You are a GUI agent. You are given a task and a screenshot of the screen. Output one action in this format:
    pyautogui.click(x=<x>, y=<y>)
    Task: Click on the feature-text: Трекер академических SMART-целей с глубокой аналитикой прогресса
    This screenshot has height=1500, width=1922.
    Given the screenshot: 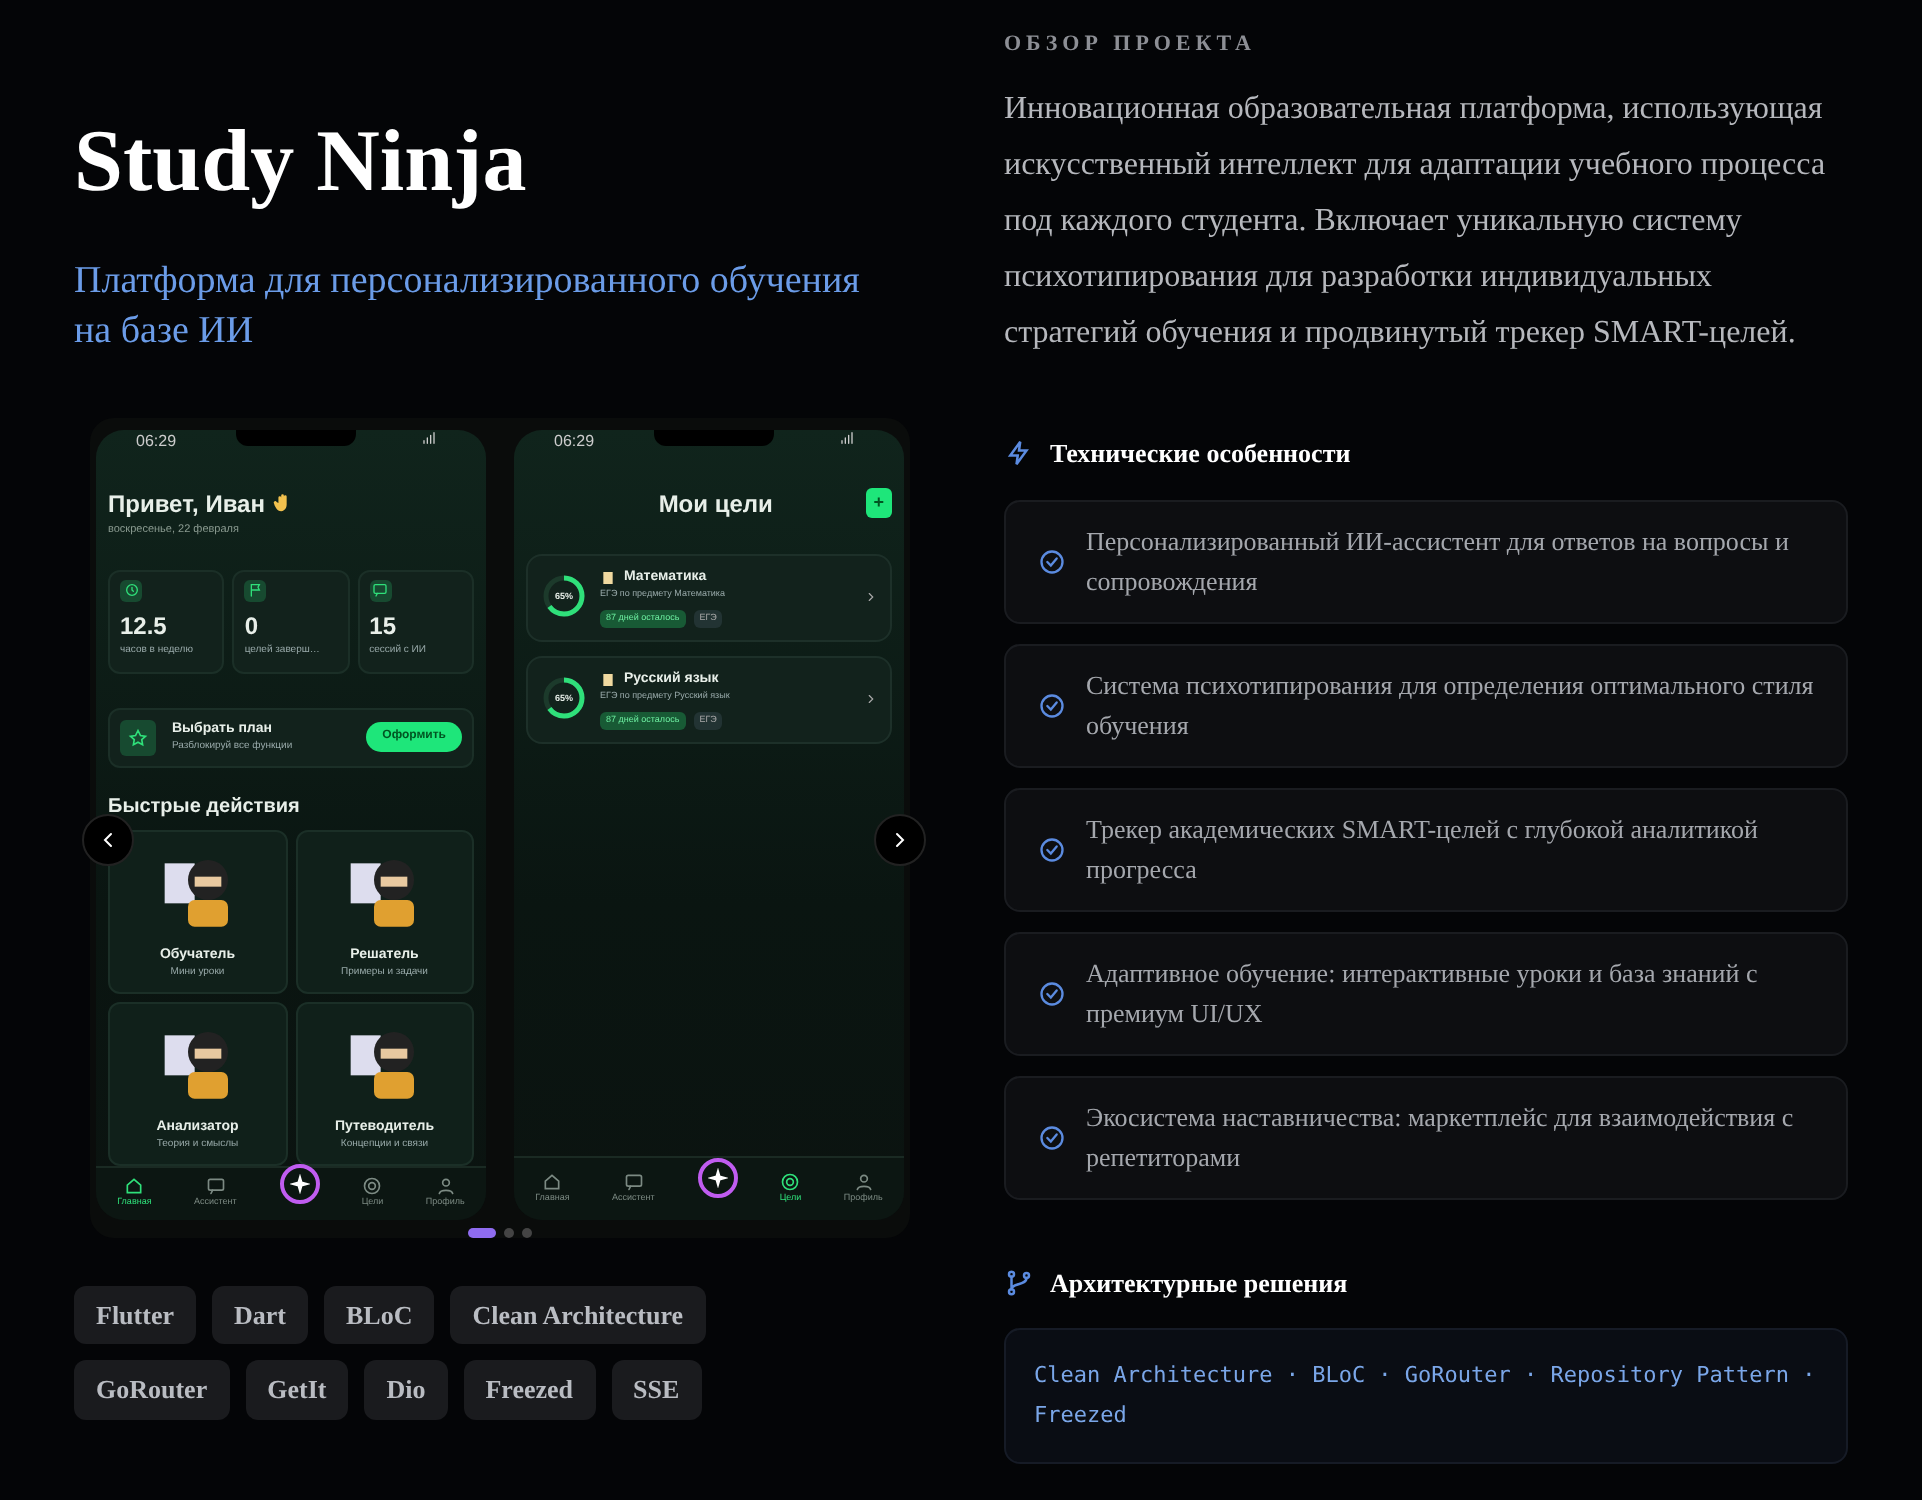 What is the action you would take?
    pyautogui.click(x=1423, y=850)
    